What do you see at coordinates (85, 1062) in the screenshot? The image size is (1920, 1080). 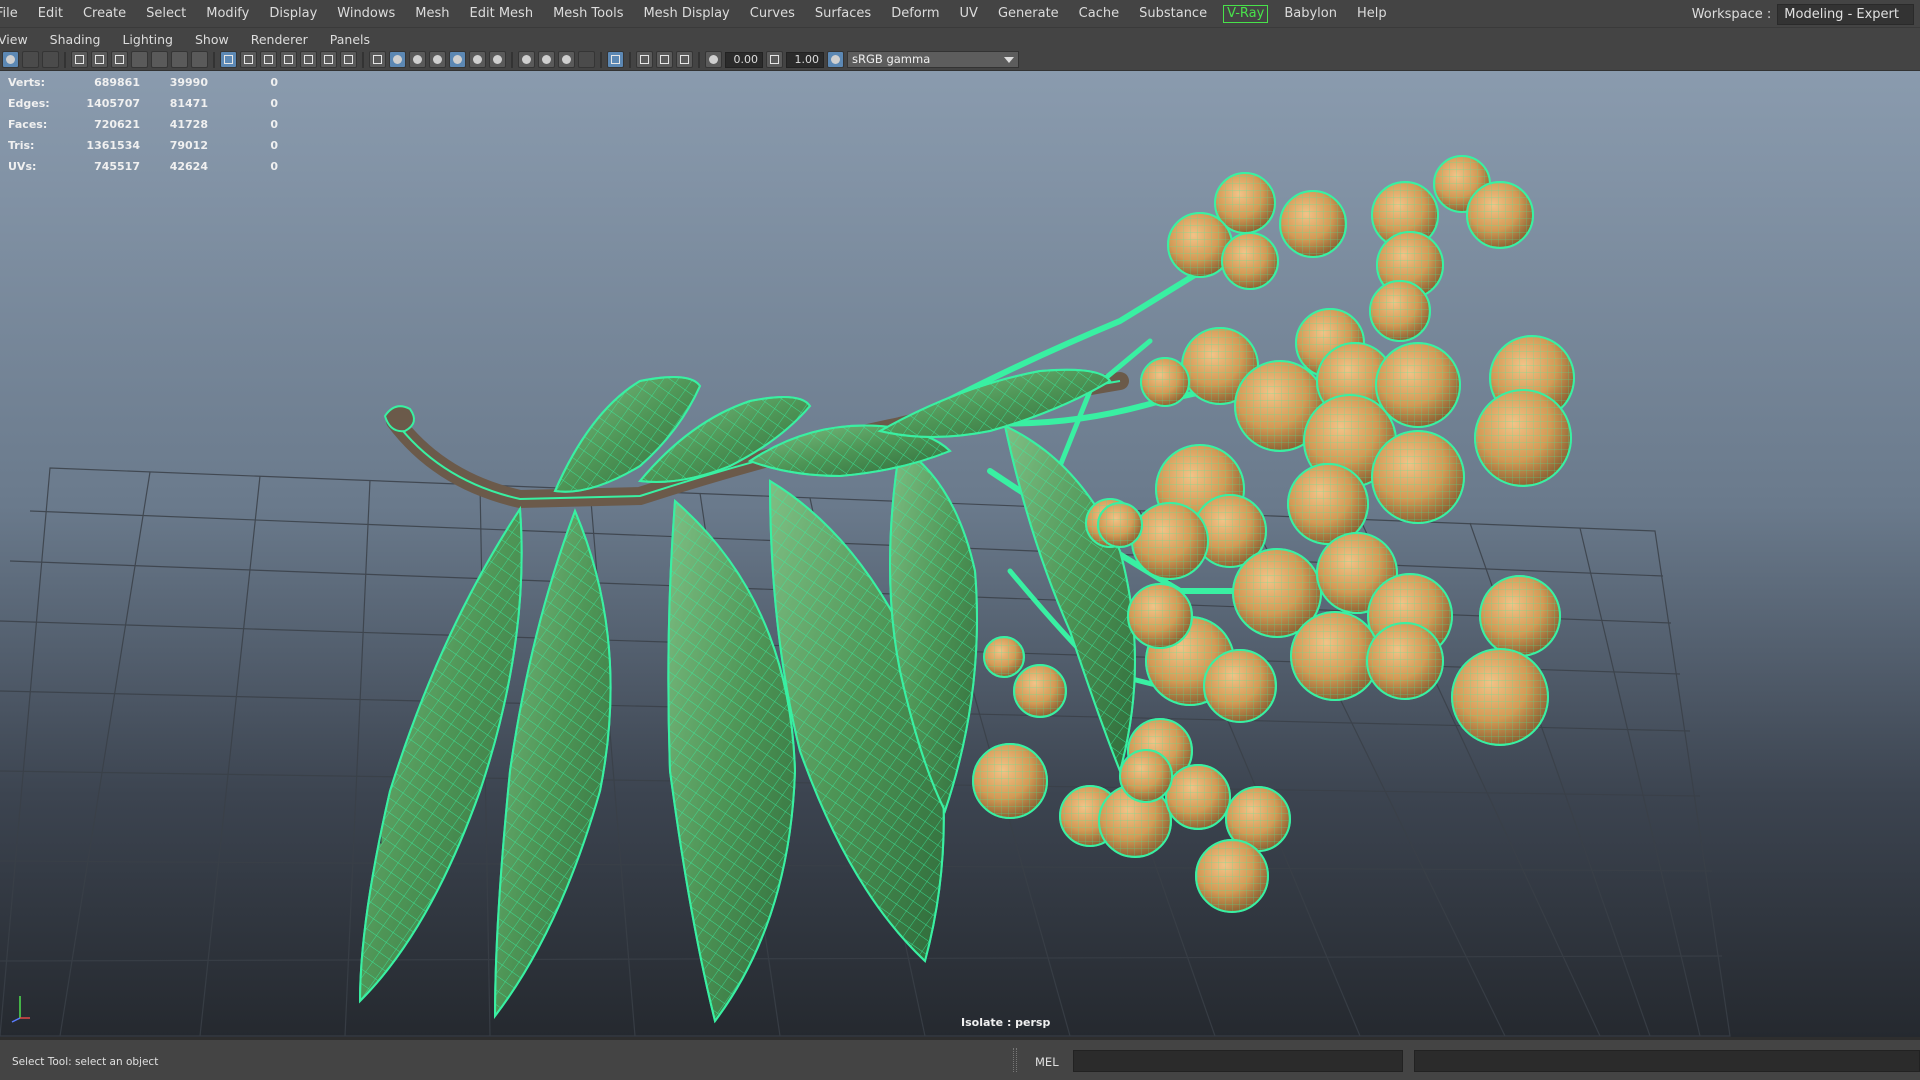 I see `help-line: Select Tool: select an object` at bounding box center [85, 1062].